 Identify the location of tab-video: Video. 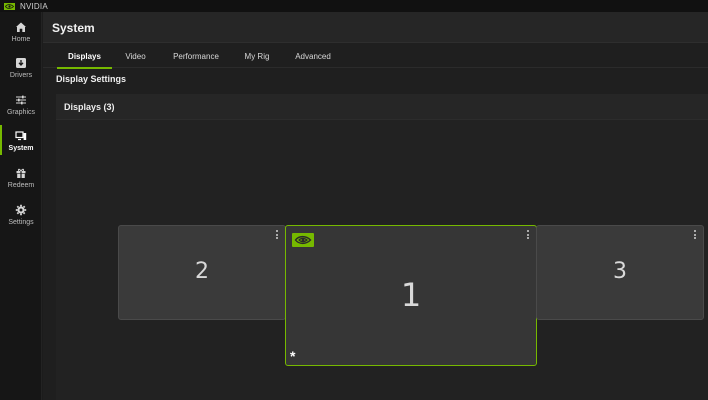
(135, 56).